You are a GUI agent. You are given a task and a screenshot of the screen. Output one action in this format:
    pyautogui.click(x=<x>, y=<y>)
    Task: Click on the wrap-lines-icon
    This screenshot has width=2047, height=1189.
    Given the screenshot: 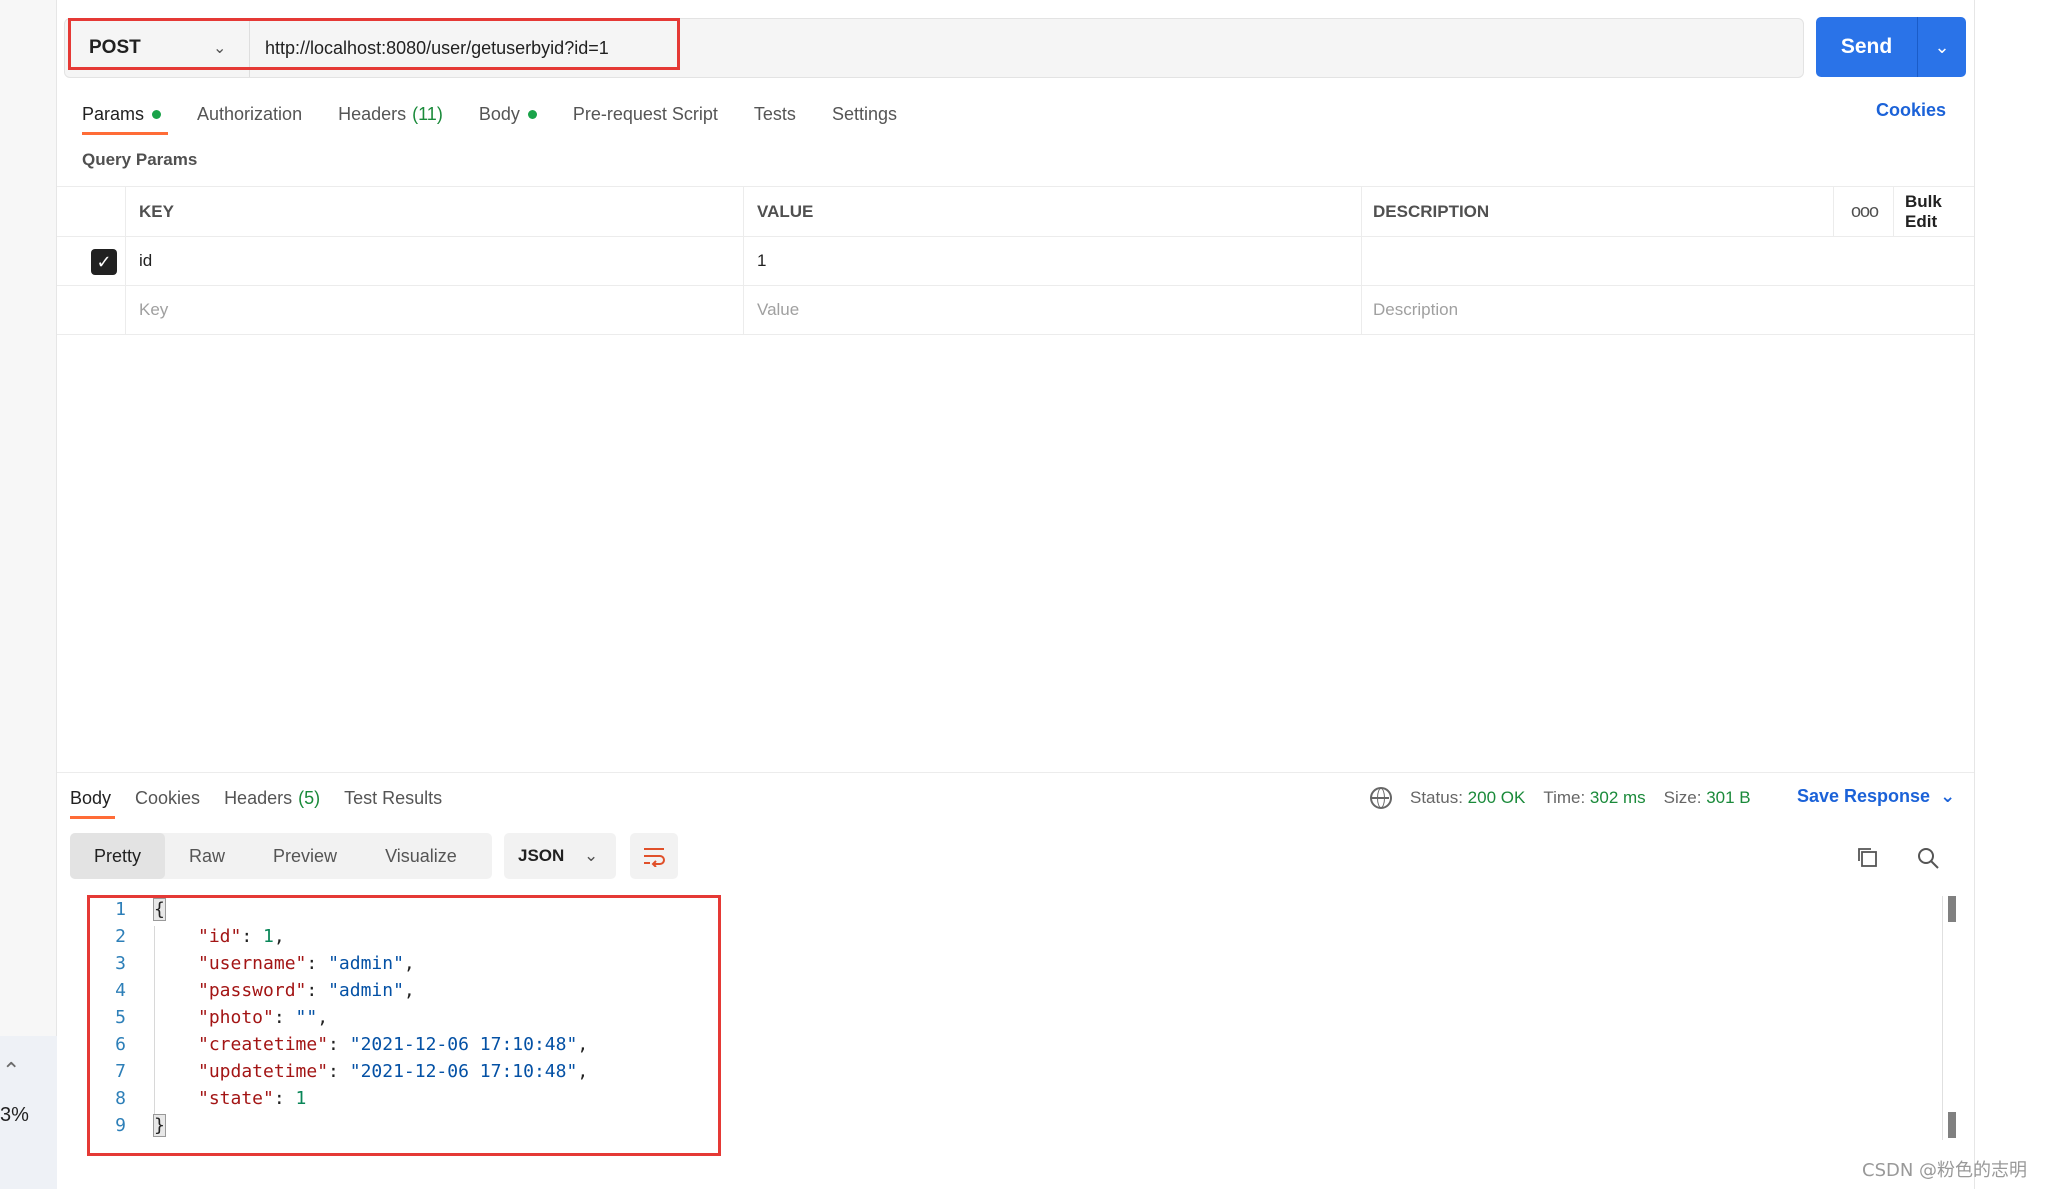 What is the action you would take?
    pyautogui.click(x=654, y=857)
    